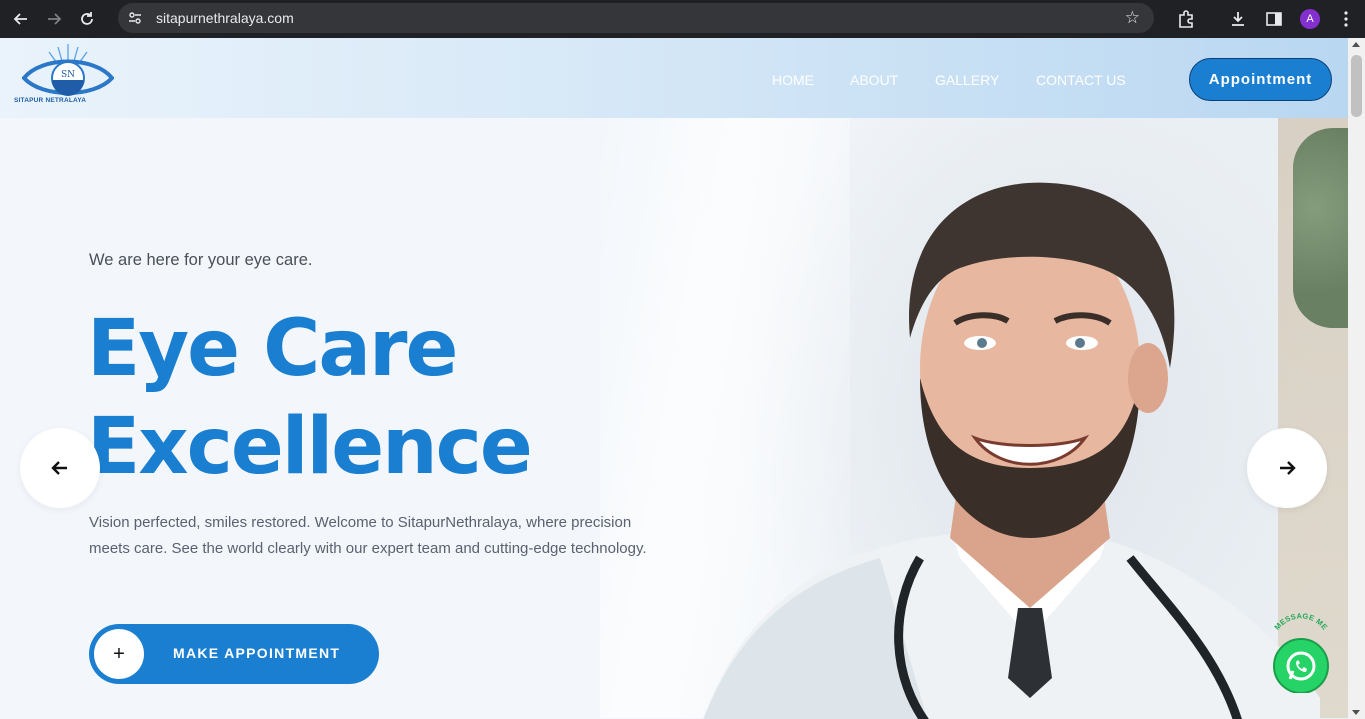 This screenshot has width=1365, height=719. What do you see at coordinates (1346, 19) in the screenshot?
I see `more-menu-icon` at bounding box center [1346, 19].